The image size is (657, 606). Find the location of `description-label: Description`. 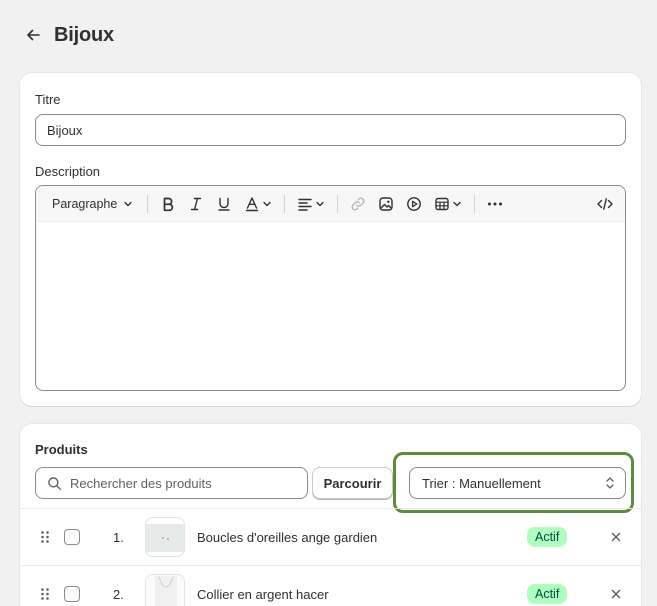

description-label: Description is located at coordinates (68, 171).